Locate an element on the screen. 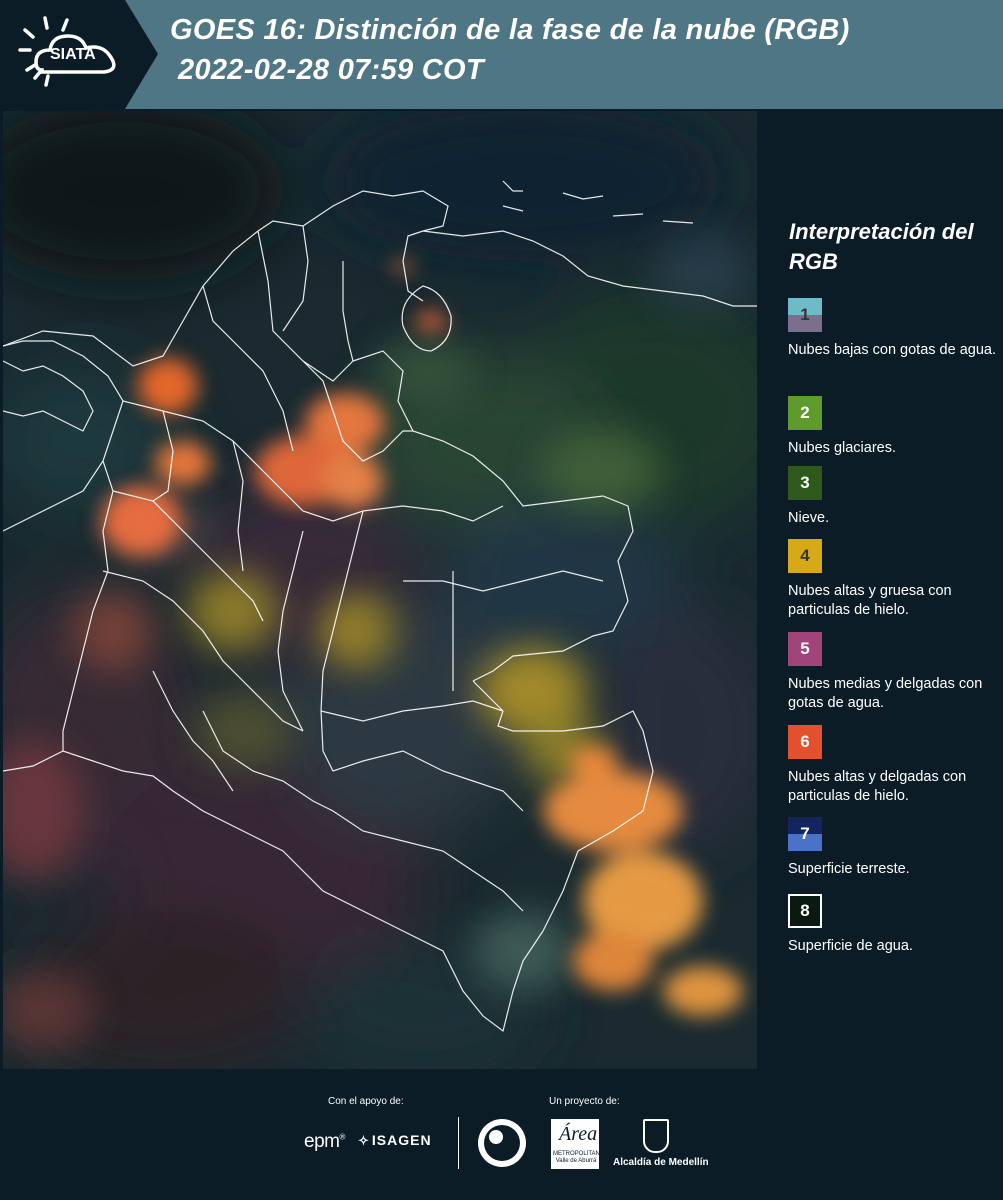 Image resolution: width=1003 pixels, height=1200 pixels. legend-swatch-5: 5 is located at coordinates (805, 649).